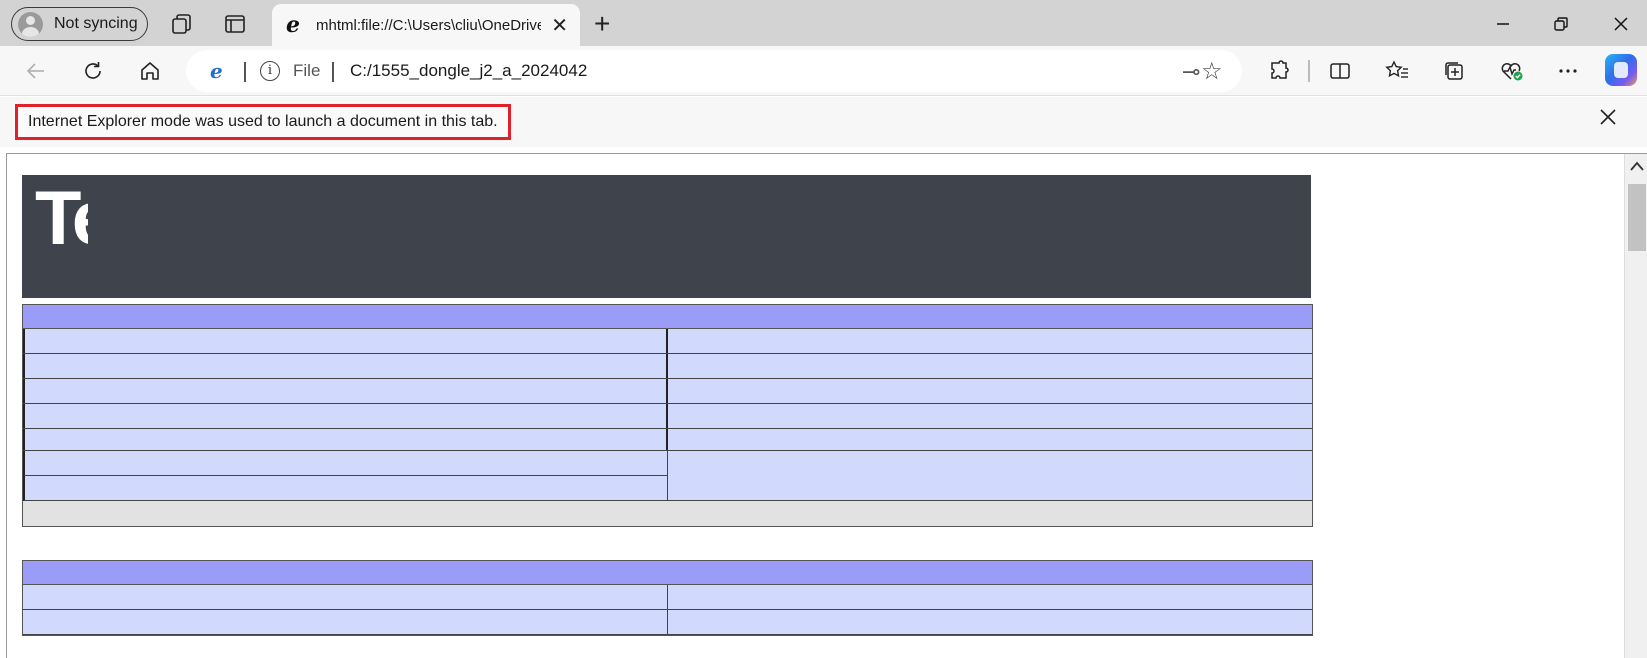 The image size is (1647, 658). What do you see at coordinates (216, 71) in the screenshot?
I see `ie-logo-icon: e` at bounding box center [216, 71].